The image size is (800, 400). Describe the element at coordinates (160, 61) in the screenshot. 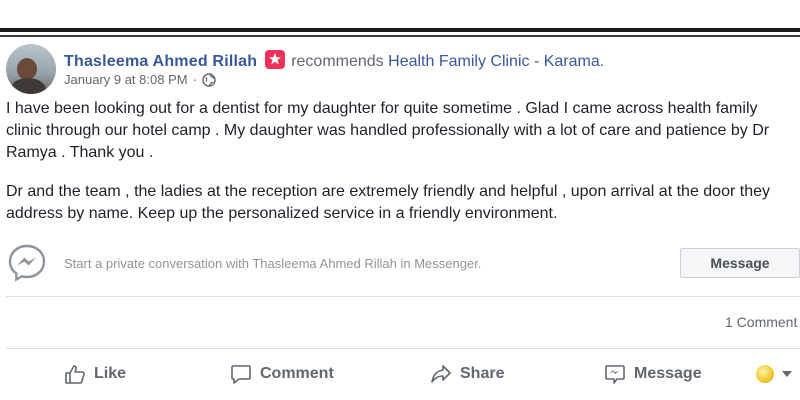

I see `author-name: Thasleema Ahmed Rillah` at that location.